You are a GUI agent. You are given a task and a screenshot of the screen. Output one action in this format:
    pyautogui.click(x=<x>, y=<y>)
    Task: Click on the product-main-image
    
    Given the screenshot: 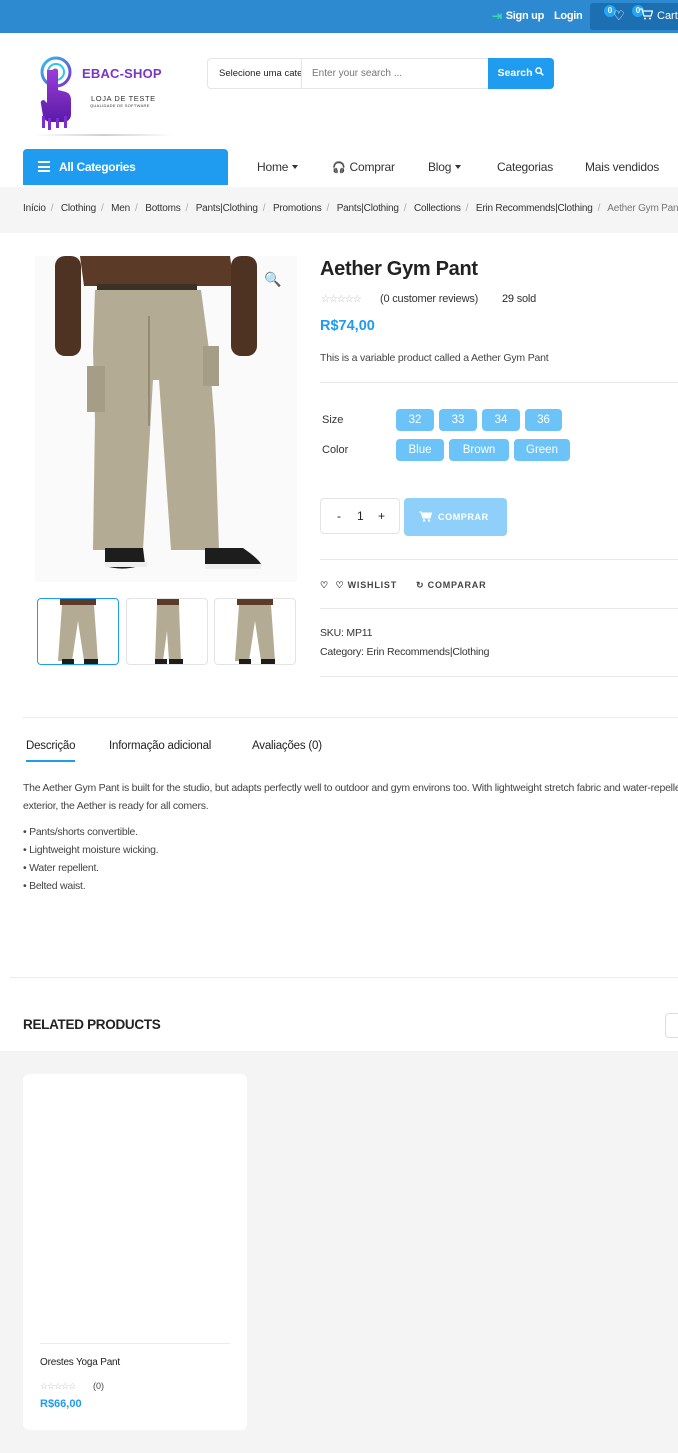 What is the action you would take?
    pyautogui.click(x=166, y=419)
    